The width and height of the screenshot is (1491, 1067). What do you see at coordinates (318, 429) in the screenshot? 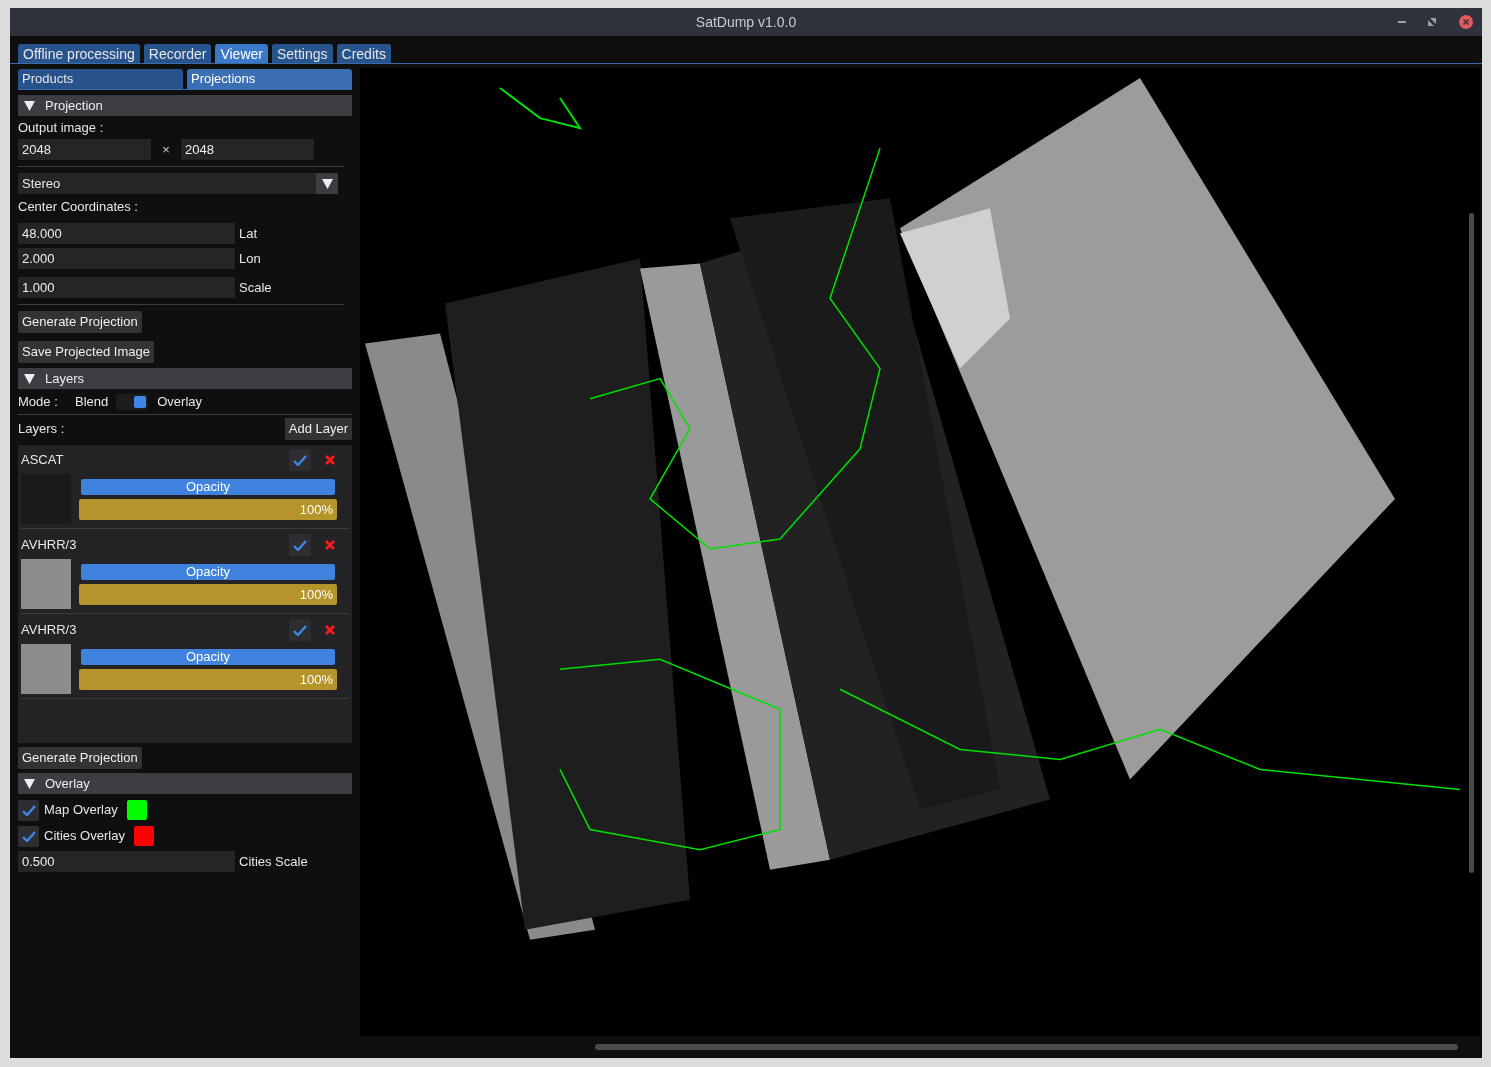
I see `add-layer-button: Add Layer` at bounding box center [318, 429].